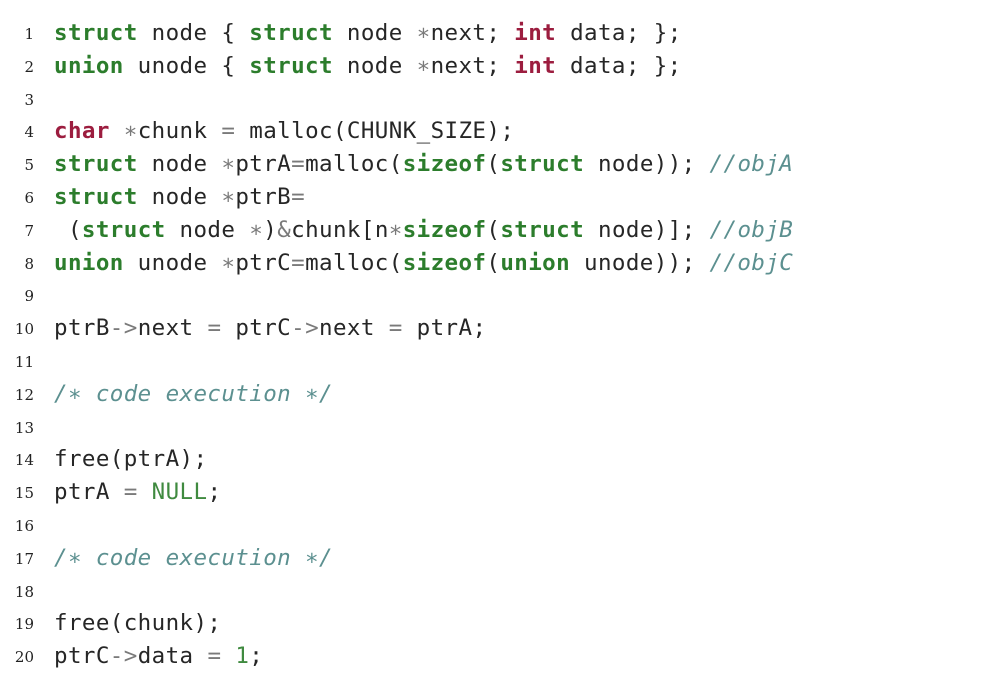 The width and height of the screenshot is (996, 688). Describe the element at coordinates (263, 196) in the screenshot. I see `code-token-plain: ptrB` at that location.